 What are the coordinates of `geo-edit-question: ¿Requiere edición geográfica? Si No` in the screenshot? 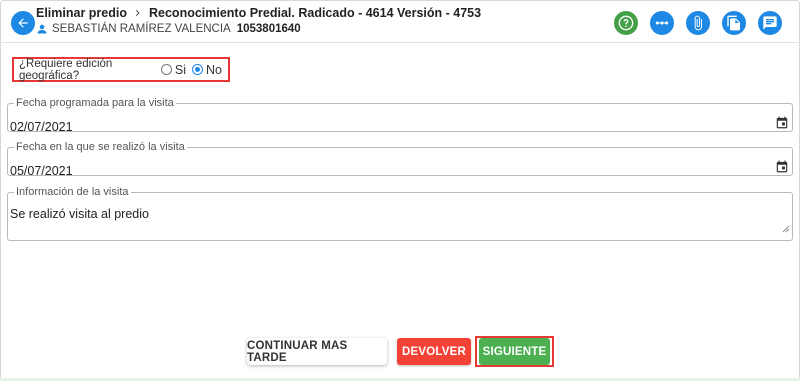 It's located at (121, 69).